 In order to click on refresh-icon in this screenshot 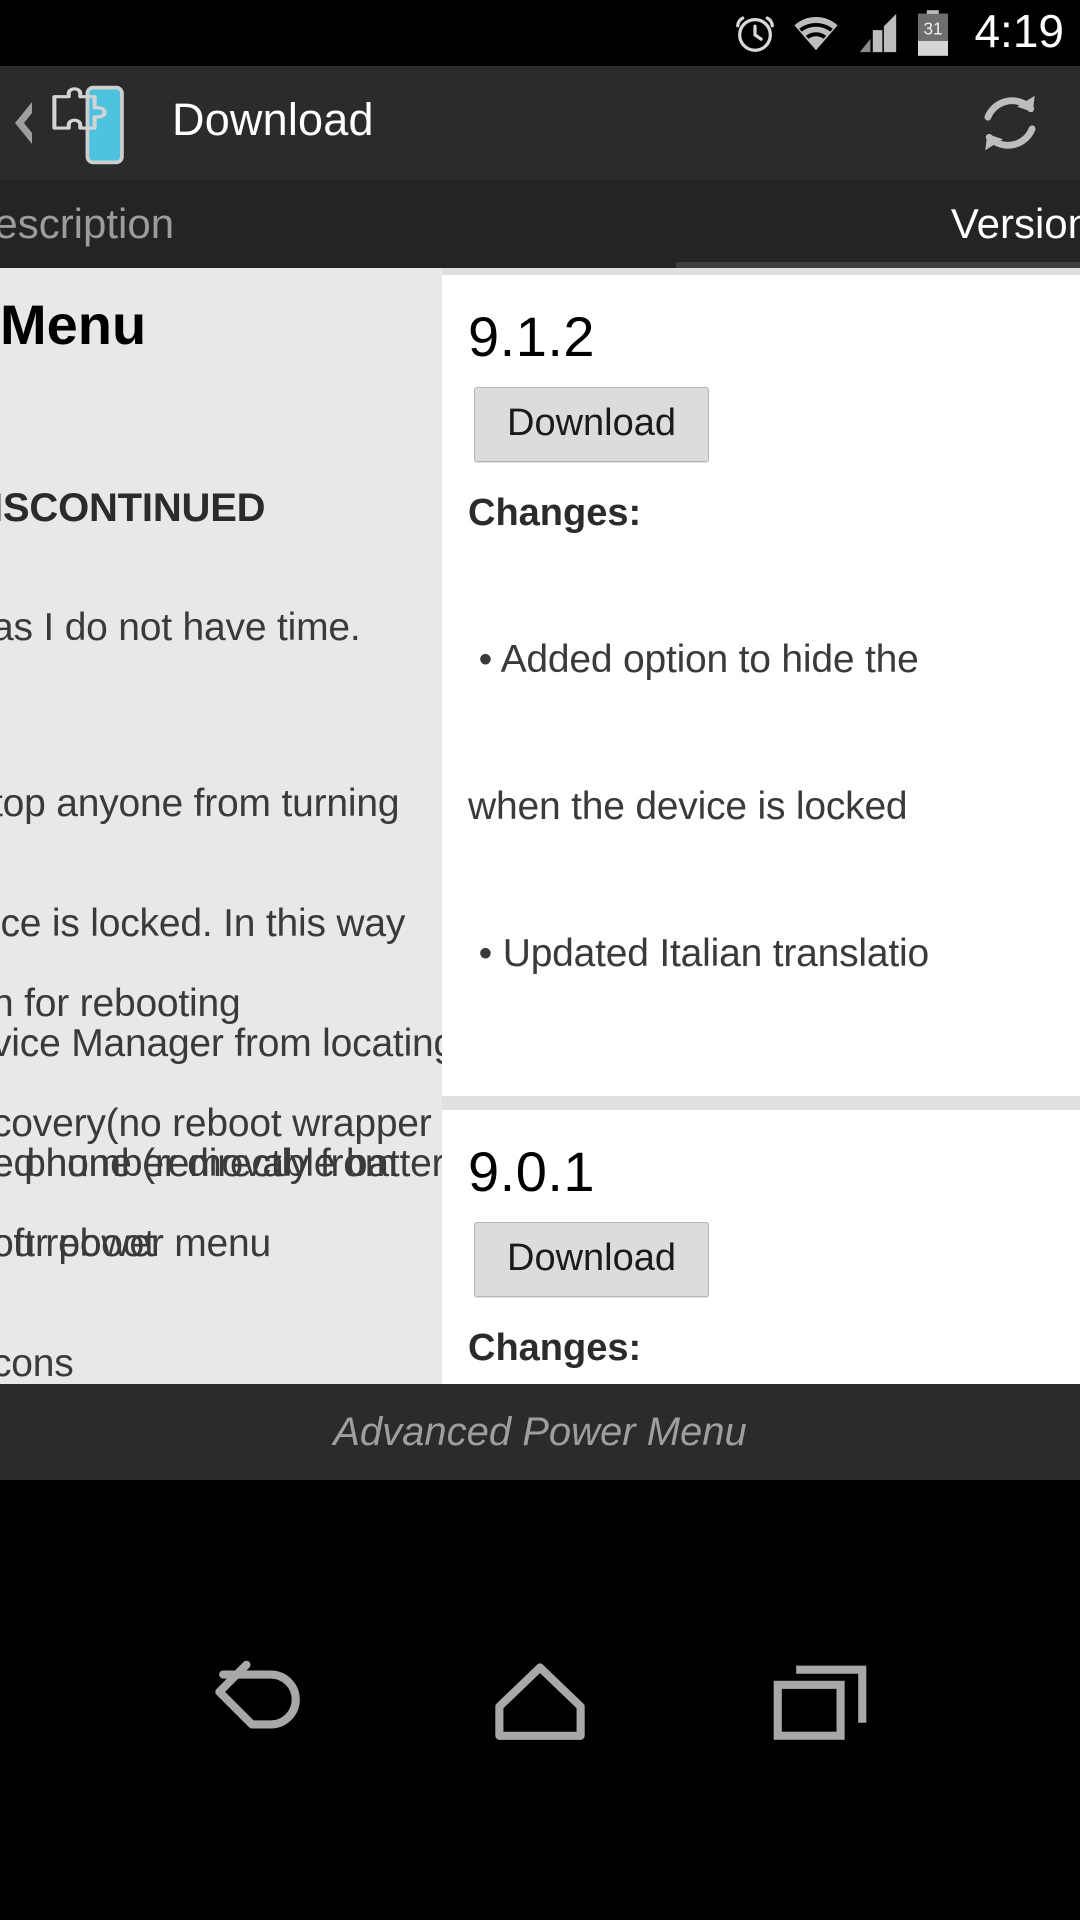, I will do `click(1010, 123)`.